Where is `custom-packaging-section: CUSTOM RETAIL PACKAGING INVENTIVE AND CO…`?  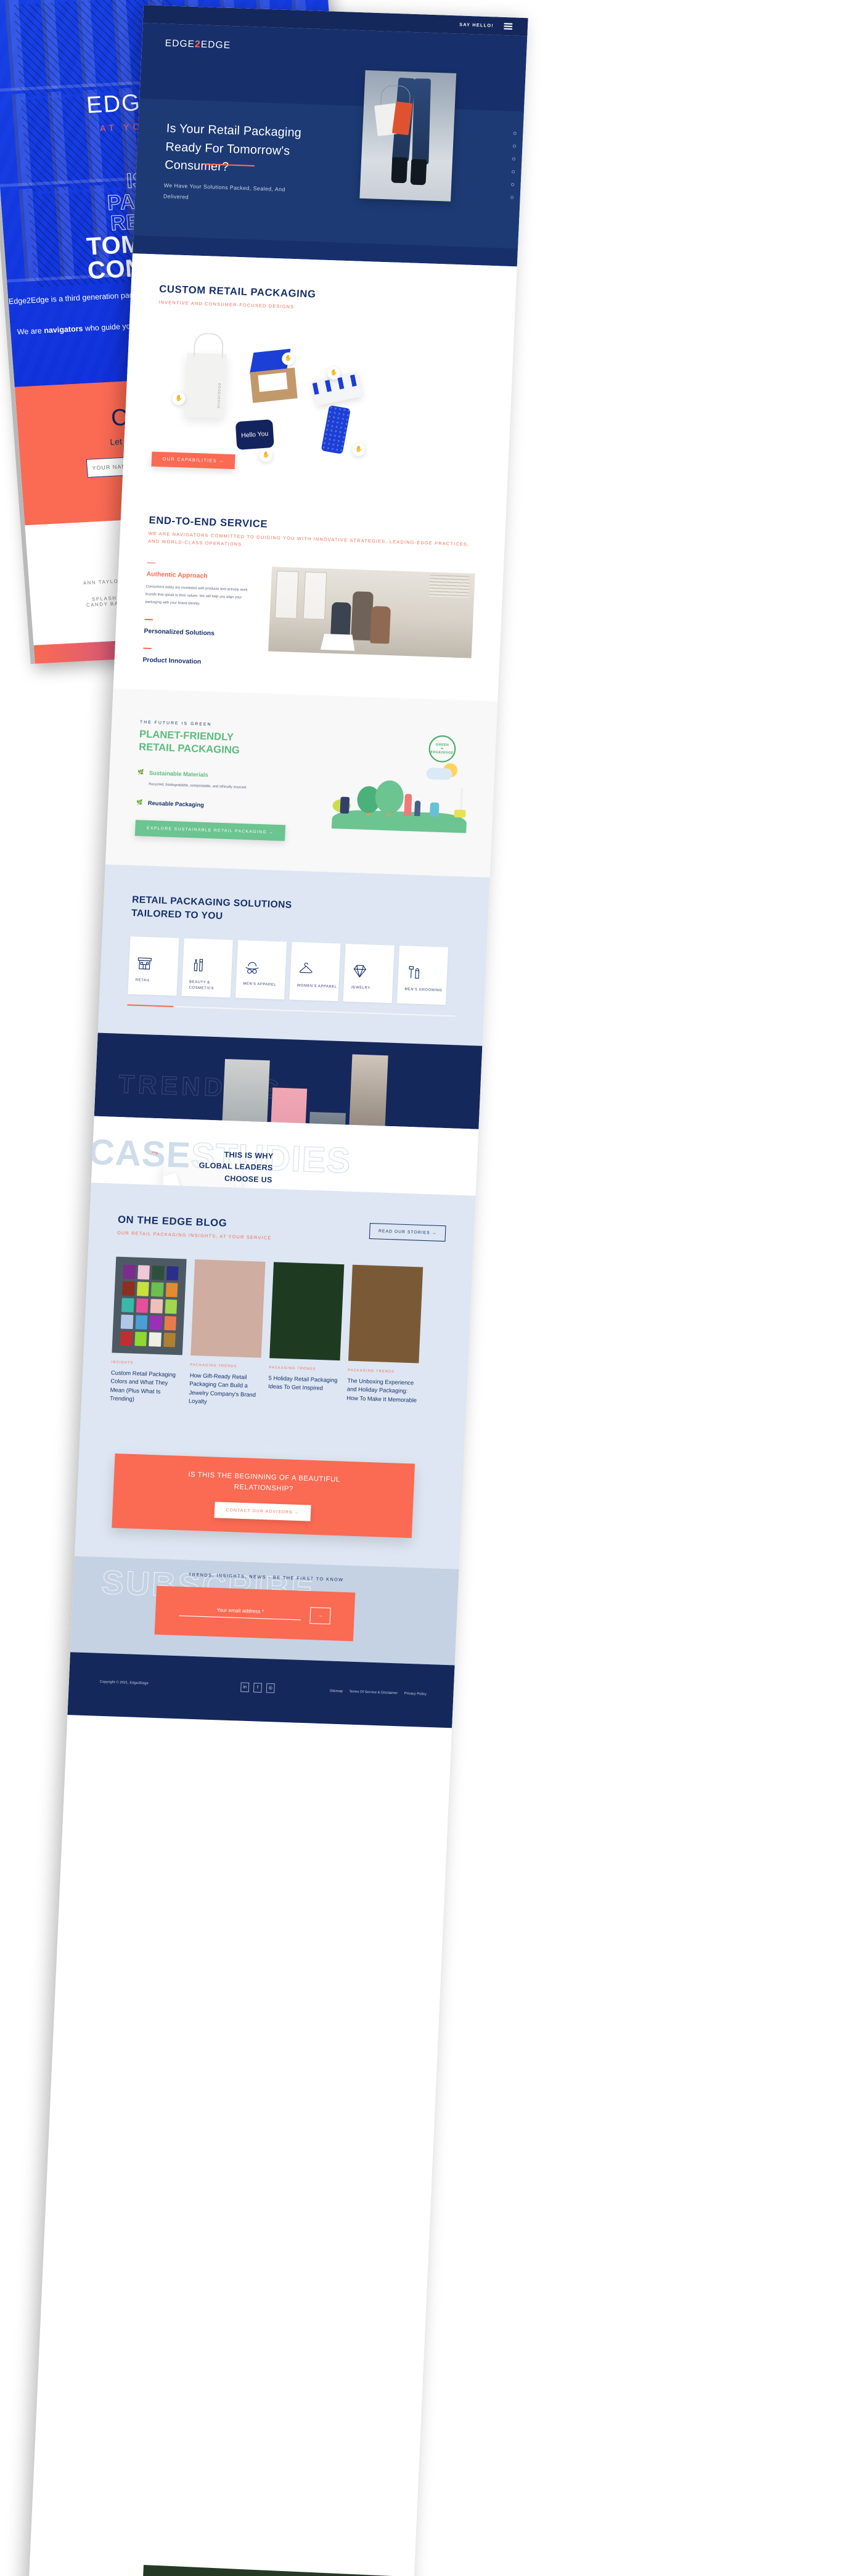
custom-packaging-section: CUSTOM RETAIL PACKAGING INVENTIVE AND CO… is located at coordinates (319, 377).